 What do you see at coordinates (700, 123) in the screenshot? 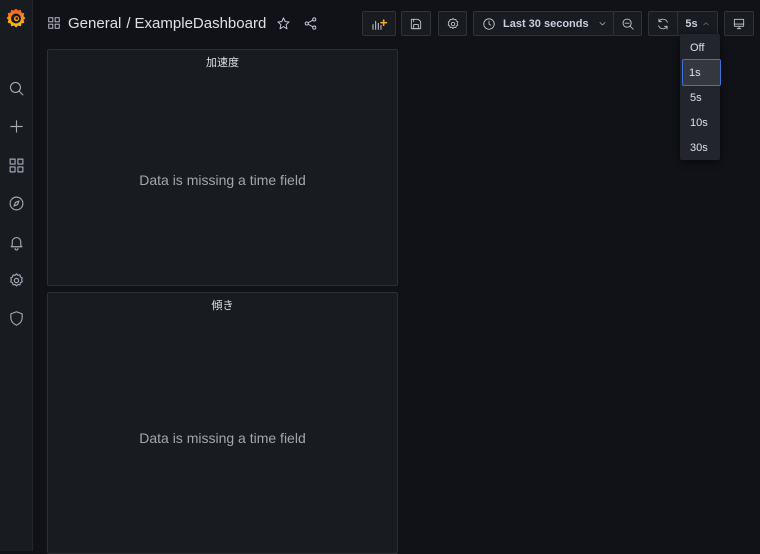
I see `refresh-option-10s: 10s` at bounding box center [700, 123].